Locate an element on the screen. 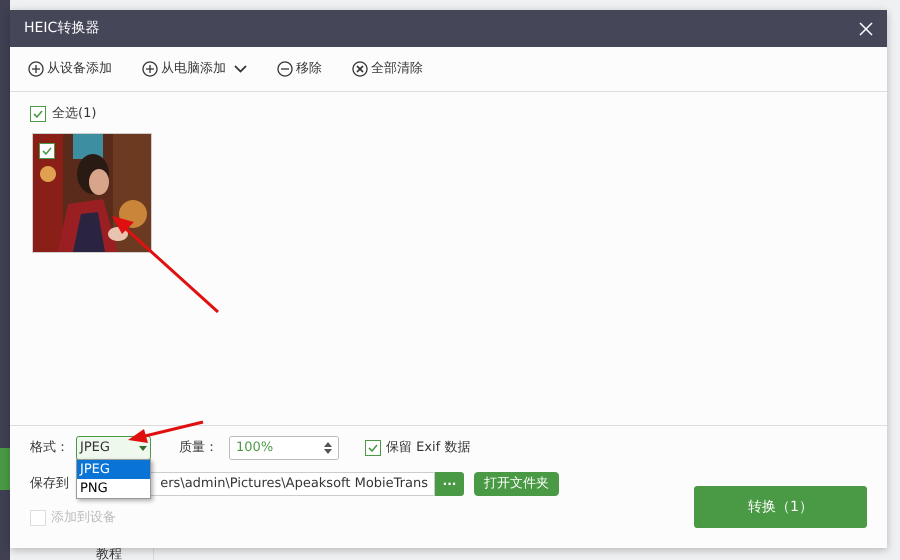 The height and width of the screenshot is (560, 900). open-folder-button: 打开文件夹 is located at coordinates (516, 484).